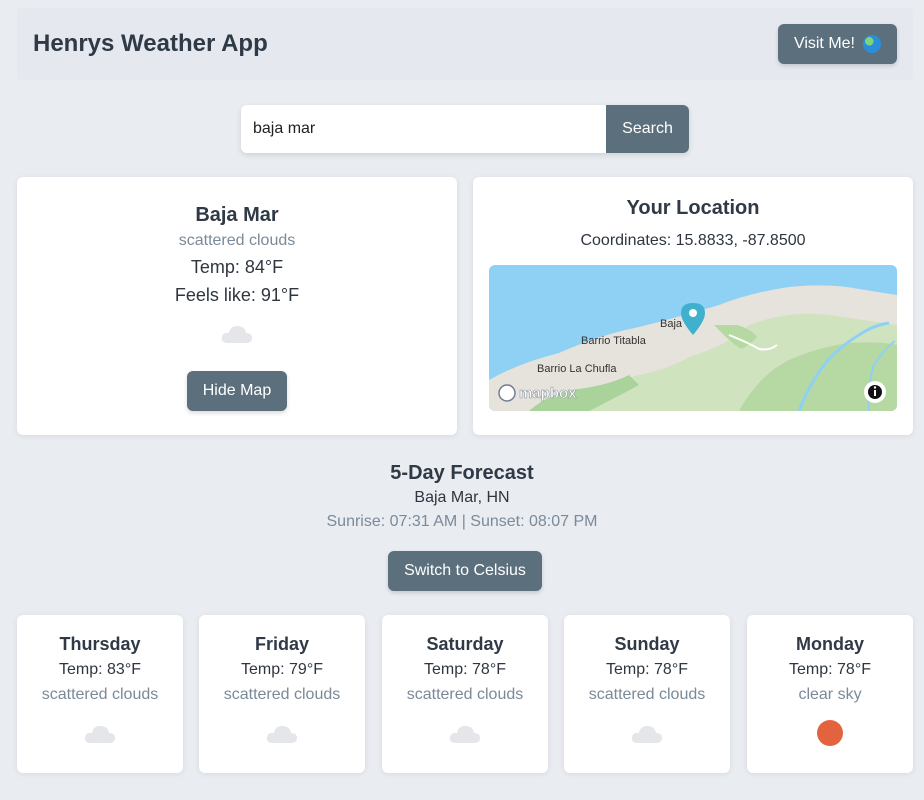 The height and width of the screenshot is (800, 924). I want to click on search-button: Search, so click(647, 129).